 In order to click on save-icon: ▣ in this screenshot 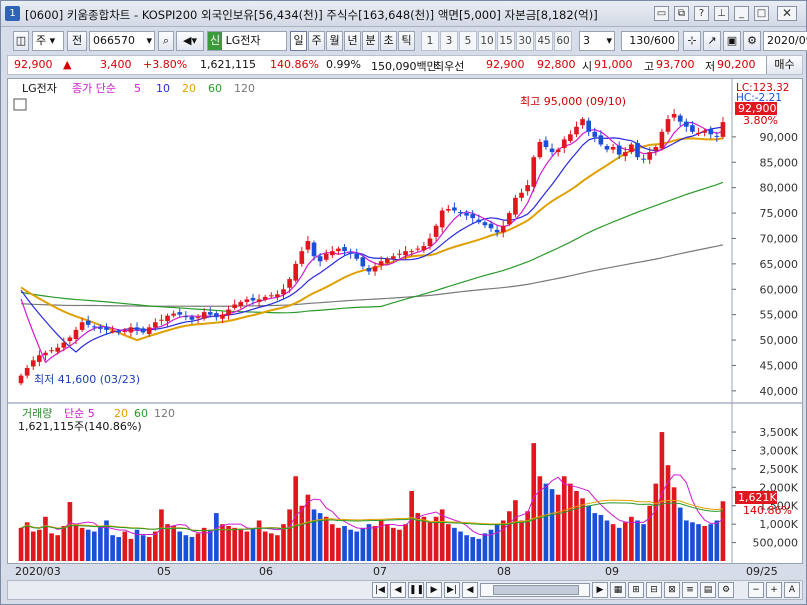, I will do `click(732, 41)`.